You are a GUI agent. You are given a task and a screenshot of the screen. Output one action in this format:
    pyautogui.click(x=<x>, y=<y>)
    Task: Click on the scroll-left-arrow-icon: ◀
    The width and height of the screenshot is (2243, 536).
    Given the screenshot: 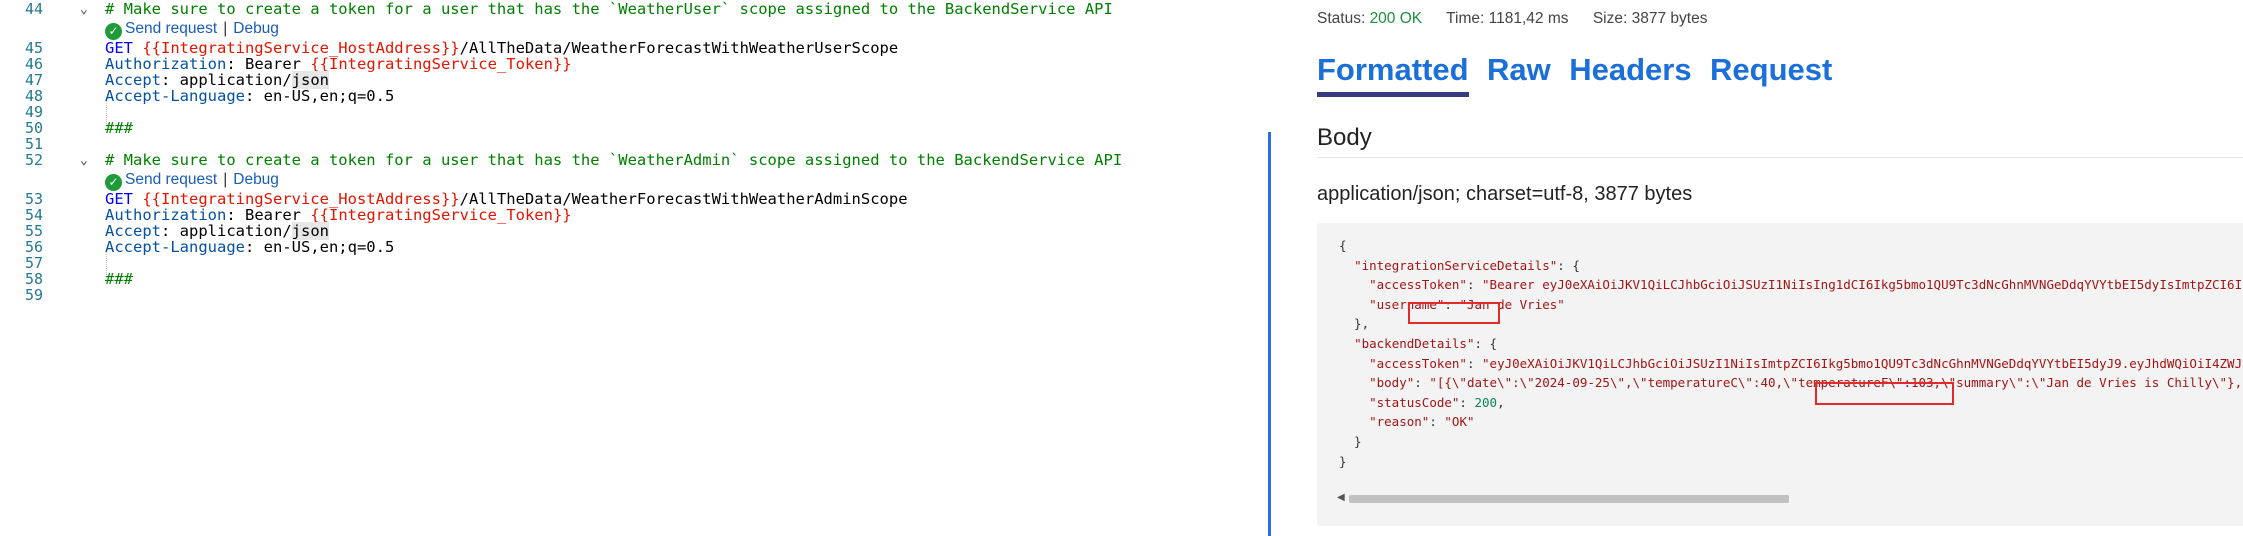 What is the action you would take?
    pyautogui.click(x=1341, y=498)
    